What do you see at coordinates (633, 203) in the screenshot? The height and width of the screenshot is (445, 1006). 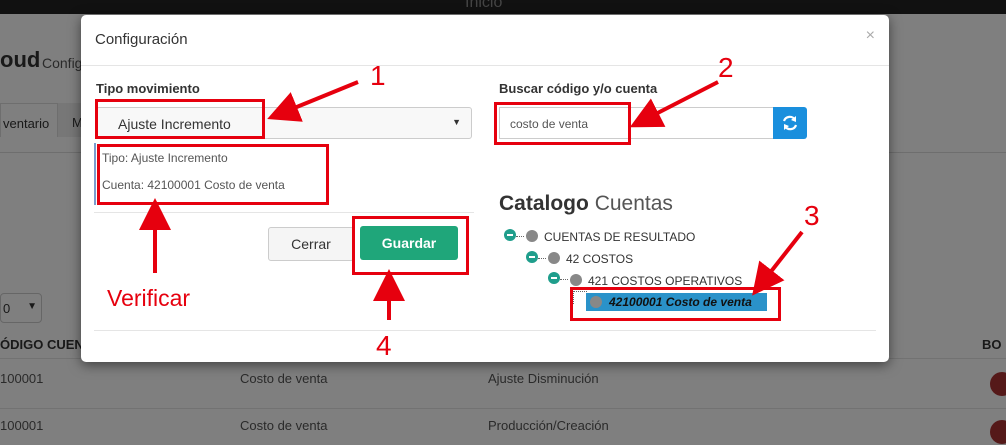 I see `catalogo-title-rest: Cuentas` at bounding box center [633, 203].